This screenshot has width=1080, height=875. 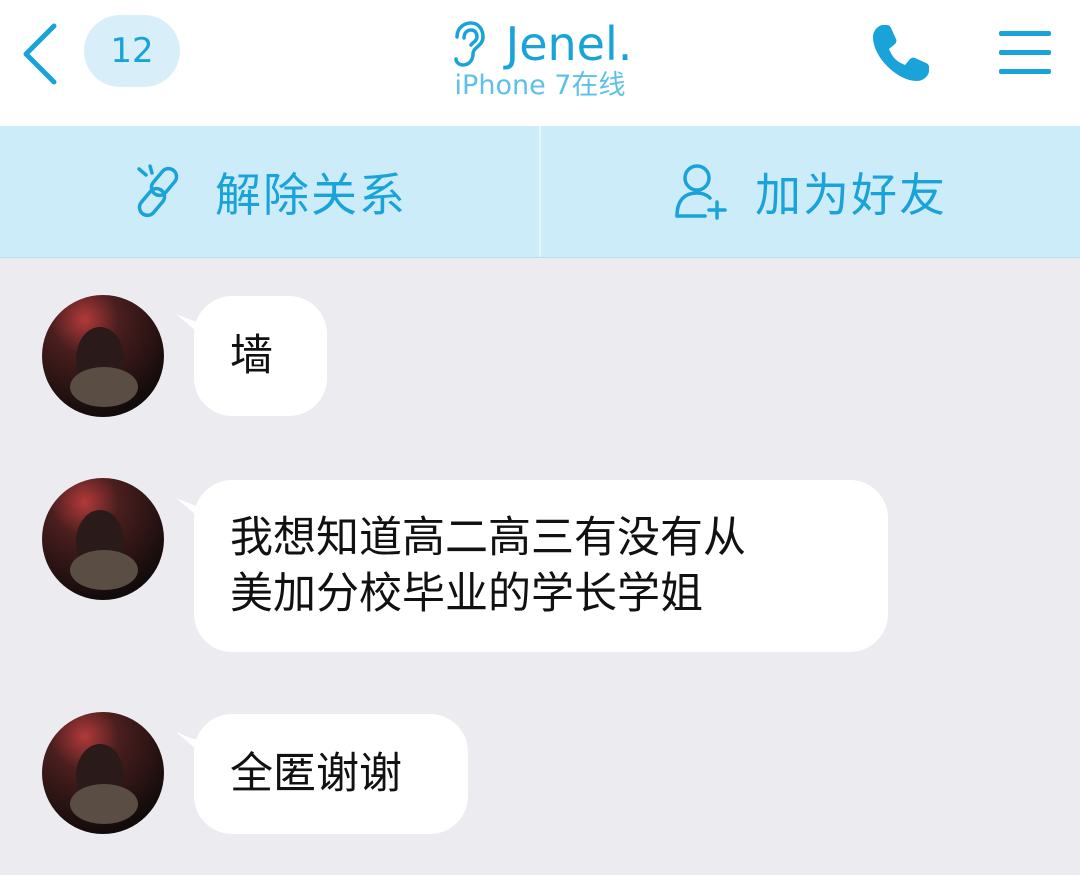 I want to click on chat-title: Jenel. iPhone 7在线, so click(x=540, y=63).